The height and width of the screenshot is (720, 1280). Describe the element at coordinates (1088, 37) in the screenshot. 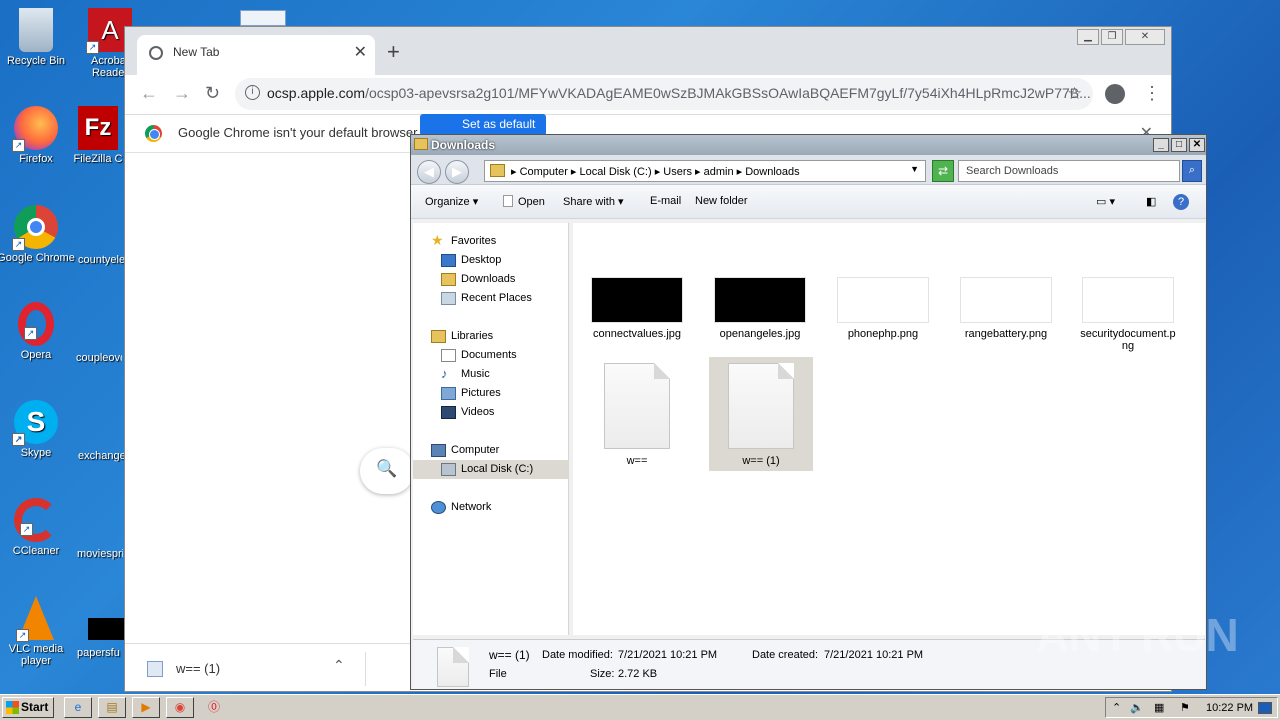

I see `minimize-button: ▁` at that location.